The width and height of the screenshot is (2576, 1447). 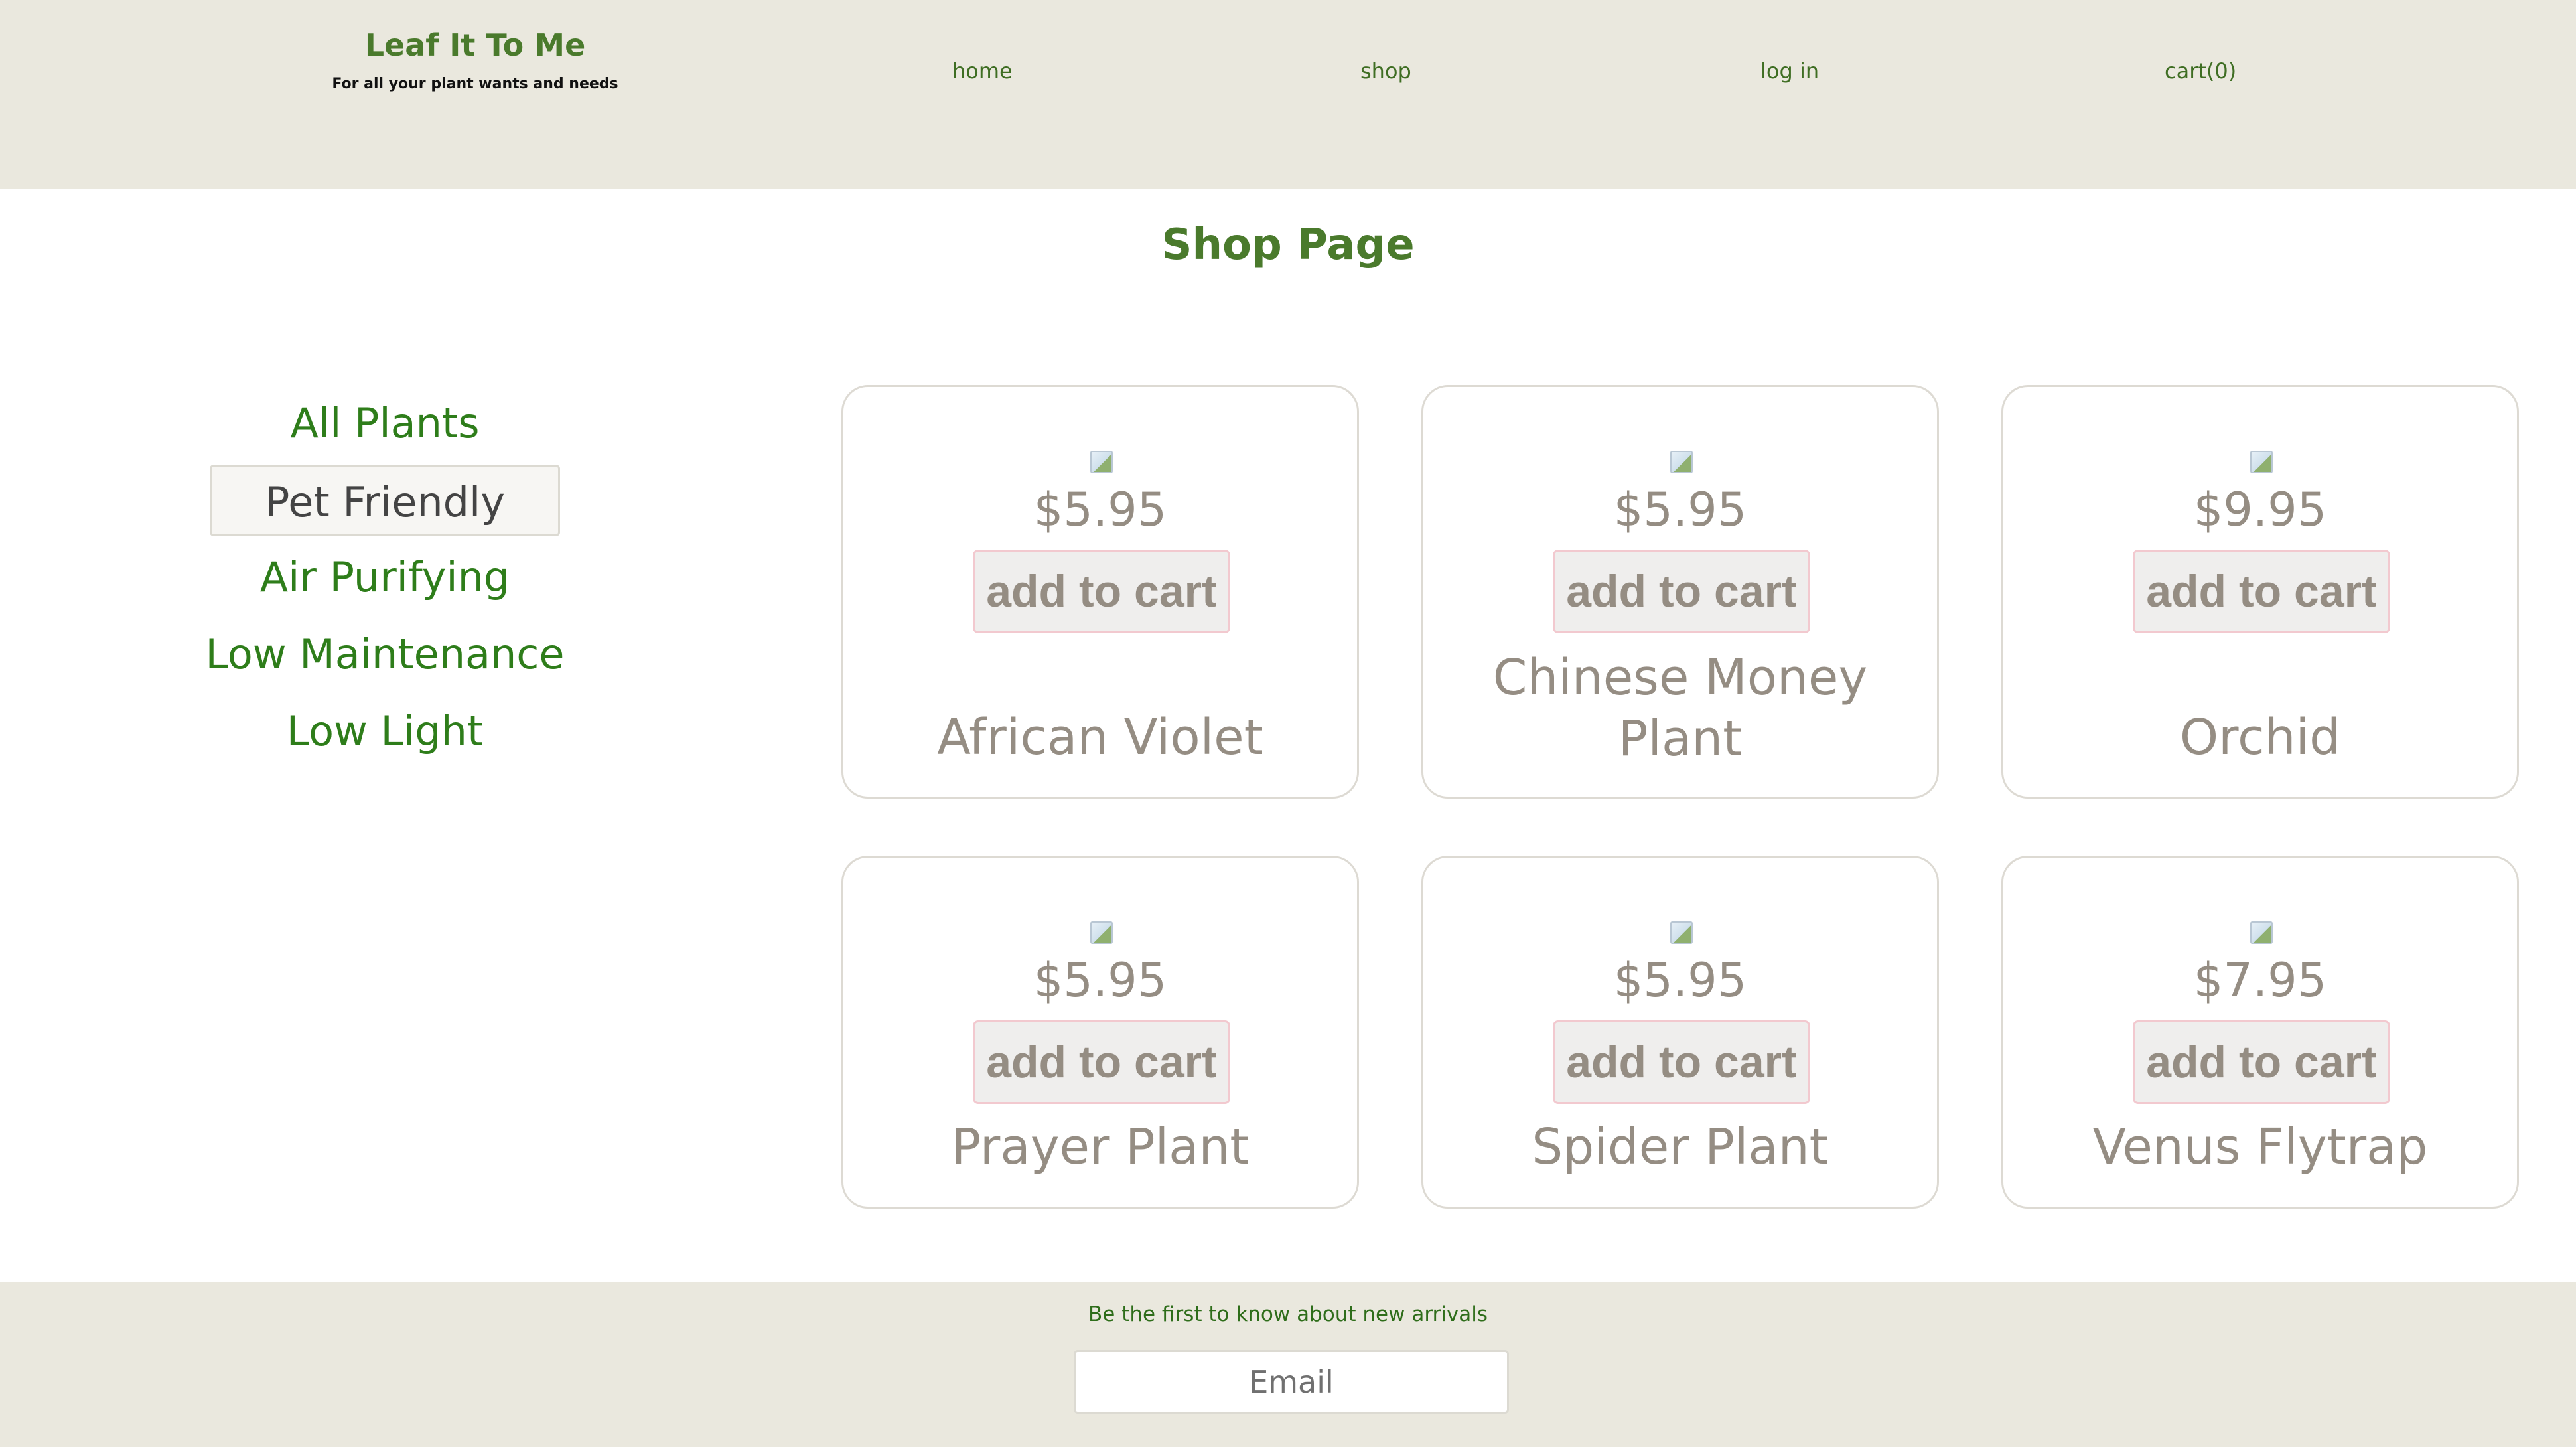 I want to click on product-name: Spider Plant, so click(x=1681, y=1147).